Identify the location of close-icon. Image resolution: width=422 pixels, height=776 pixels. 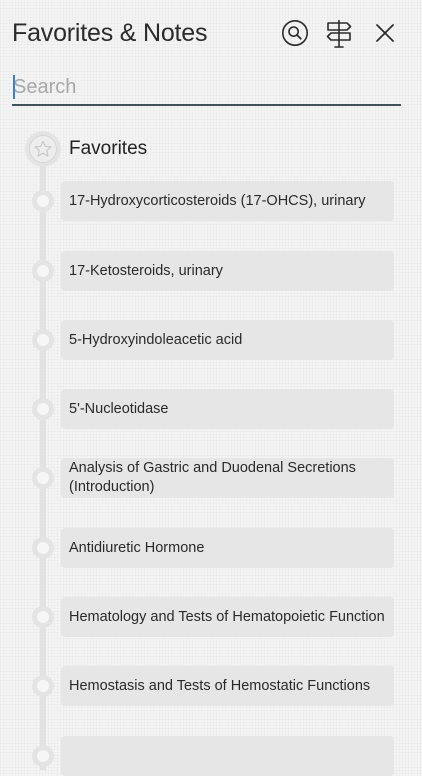
(385, 33).